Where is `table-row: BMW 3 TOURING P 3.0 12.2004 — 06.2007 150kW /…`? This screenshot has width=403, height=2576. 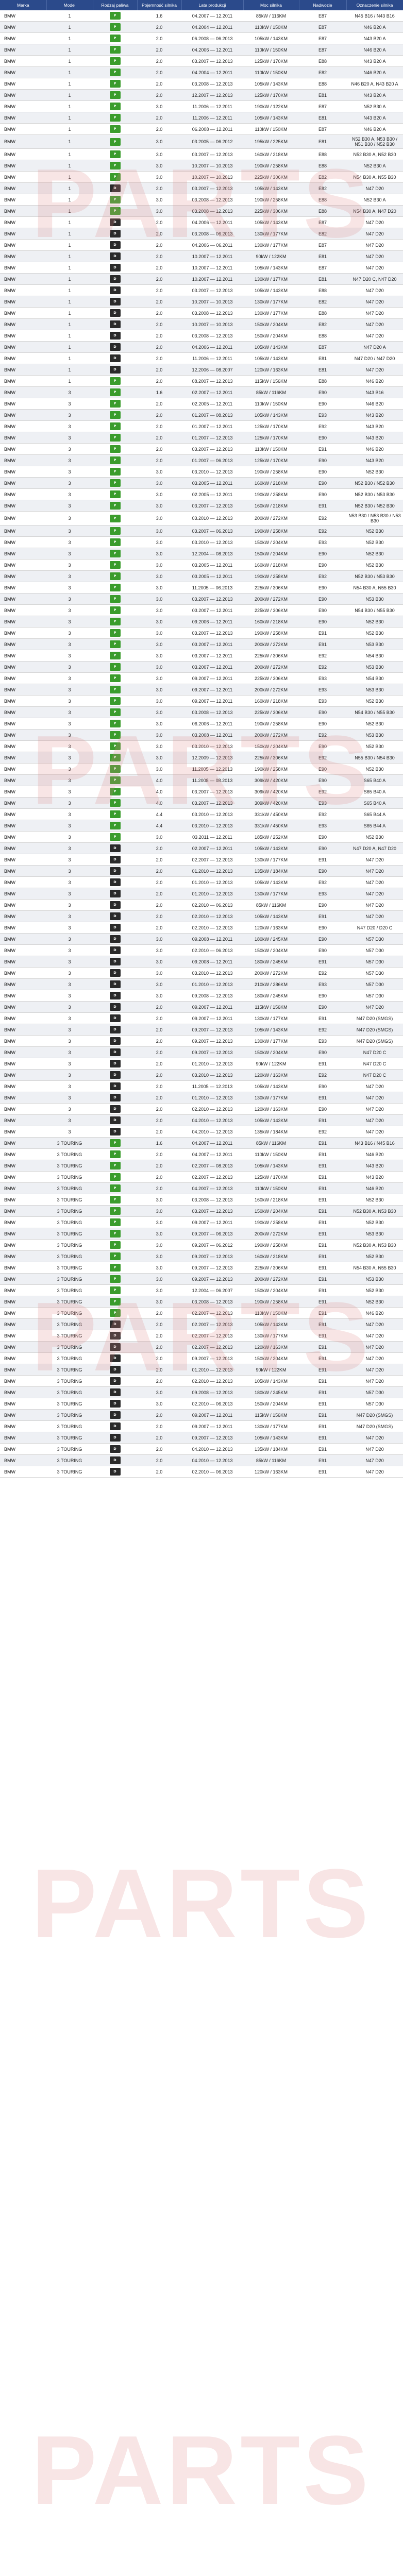
table-row: BMW 3 TOURING P 3.0 12.2004 — 06.2007 150kW /… is located at coordinates (202, 1290).